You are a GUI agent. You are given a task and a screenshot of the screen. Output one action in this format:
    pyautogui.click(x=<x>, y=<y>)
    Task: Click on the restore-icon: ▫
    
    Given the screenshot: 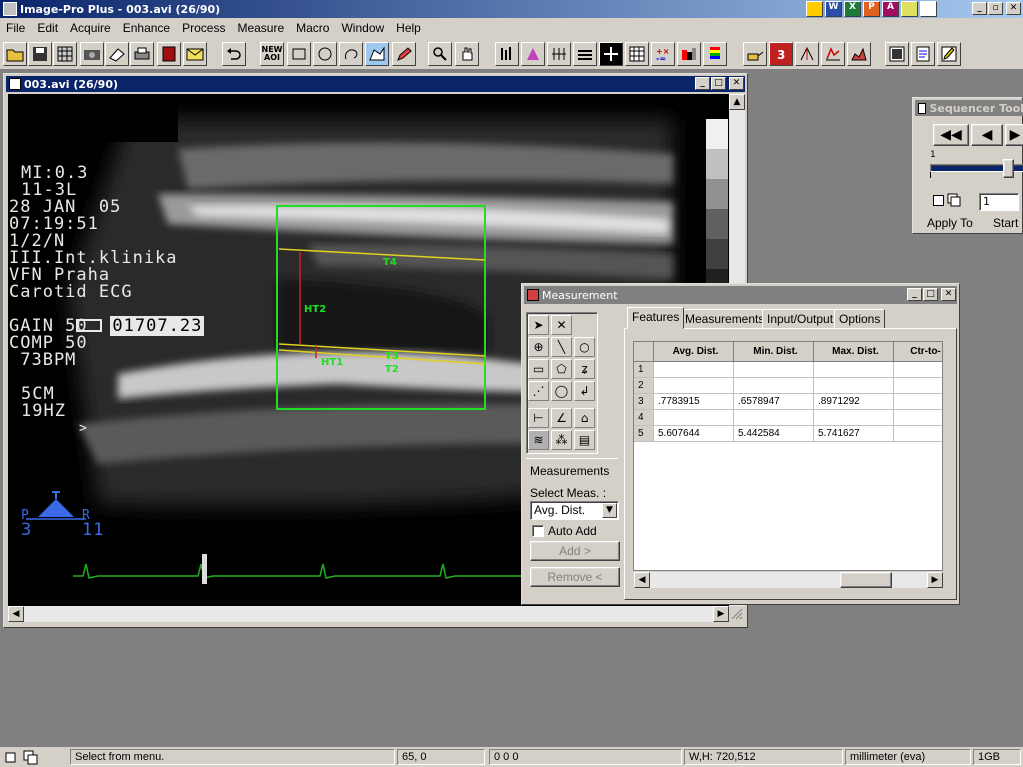 What is the action you would take?
    pyautogui.click(x=995, y=8)
    